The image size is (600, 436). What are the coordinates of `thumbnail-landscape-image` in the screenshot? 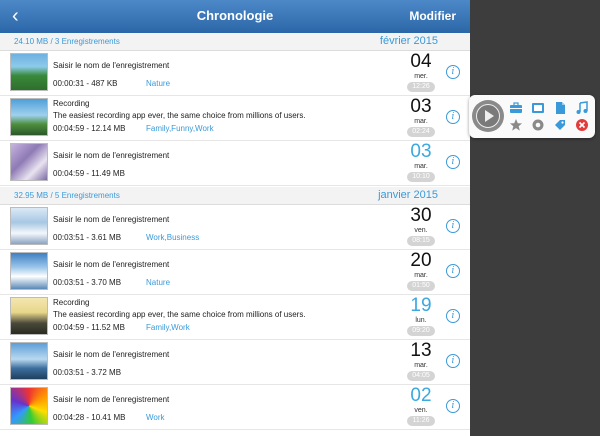 It's located at (29, 117).